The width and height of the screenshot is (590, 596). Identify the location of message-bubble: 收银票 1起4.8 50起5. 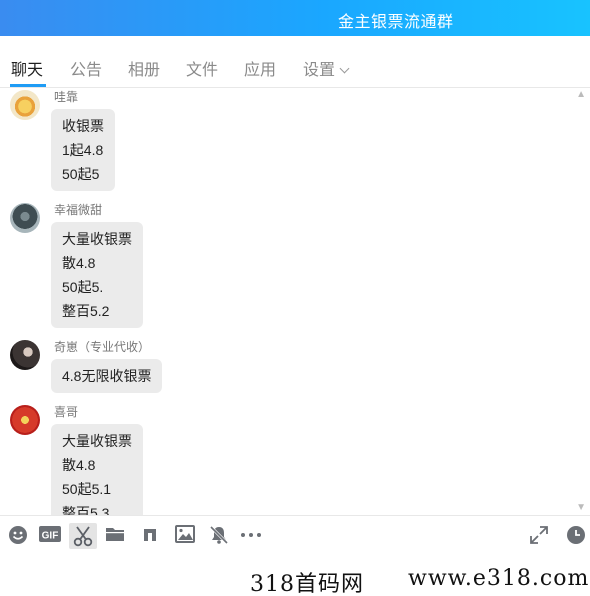
(83, 150).